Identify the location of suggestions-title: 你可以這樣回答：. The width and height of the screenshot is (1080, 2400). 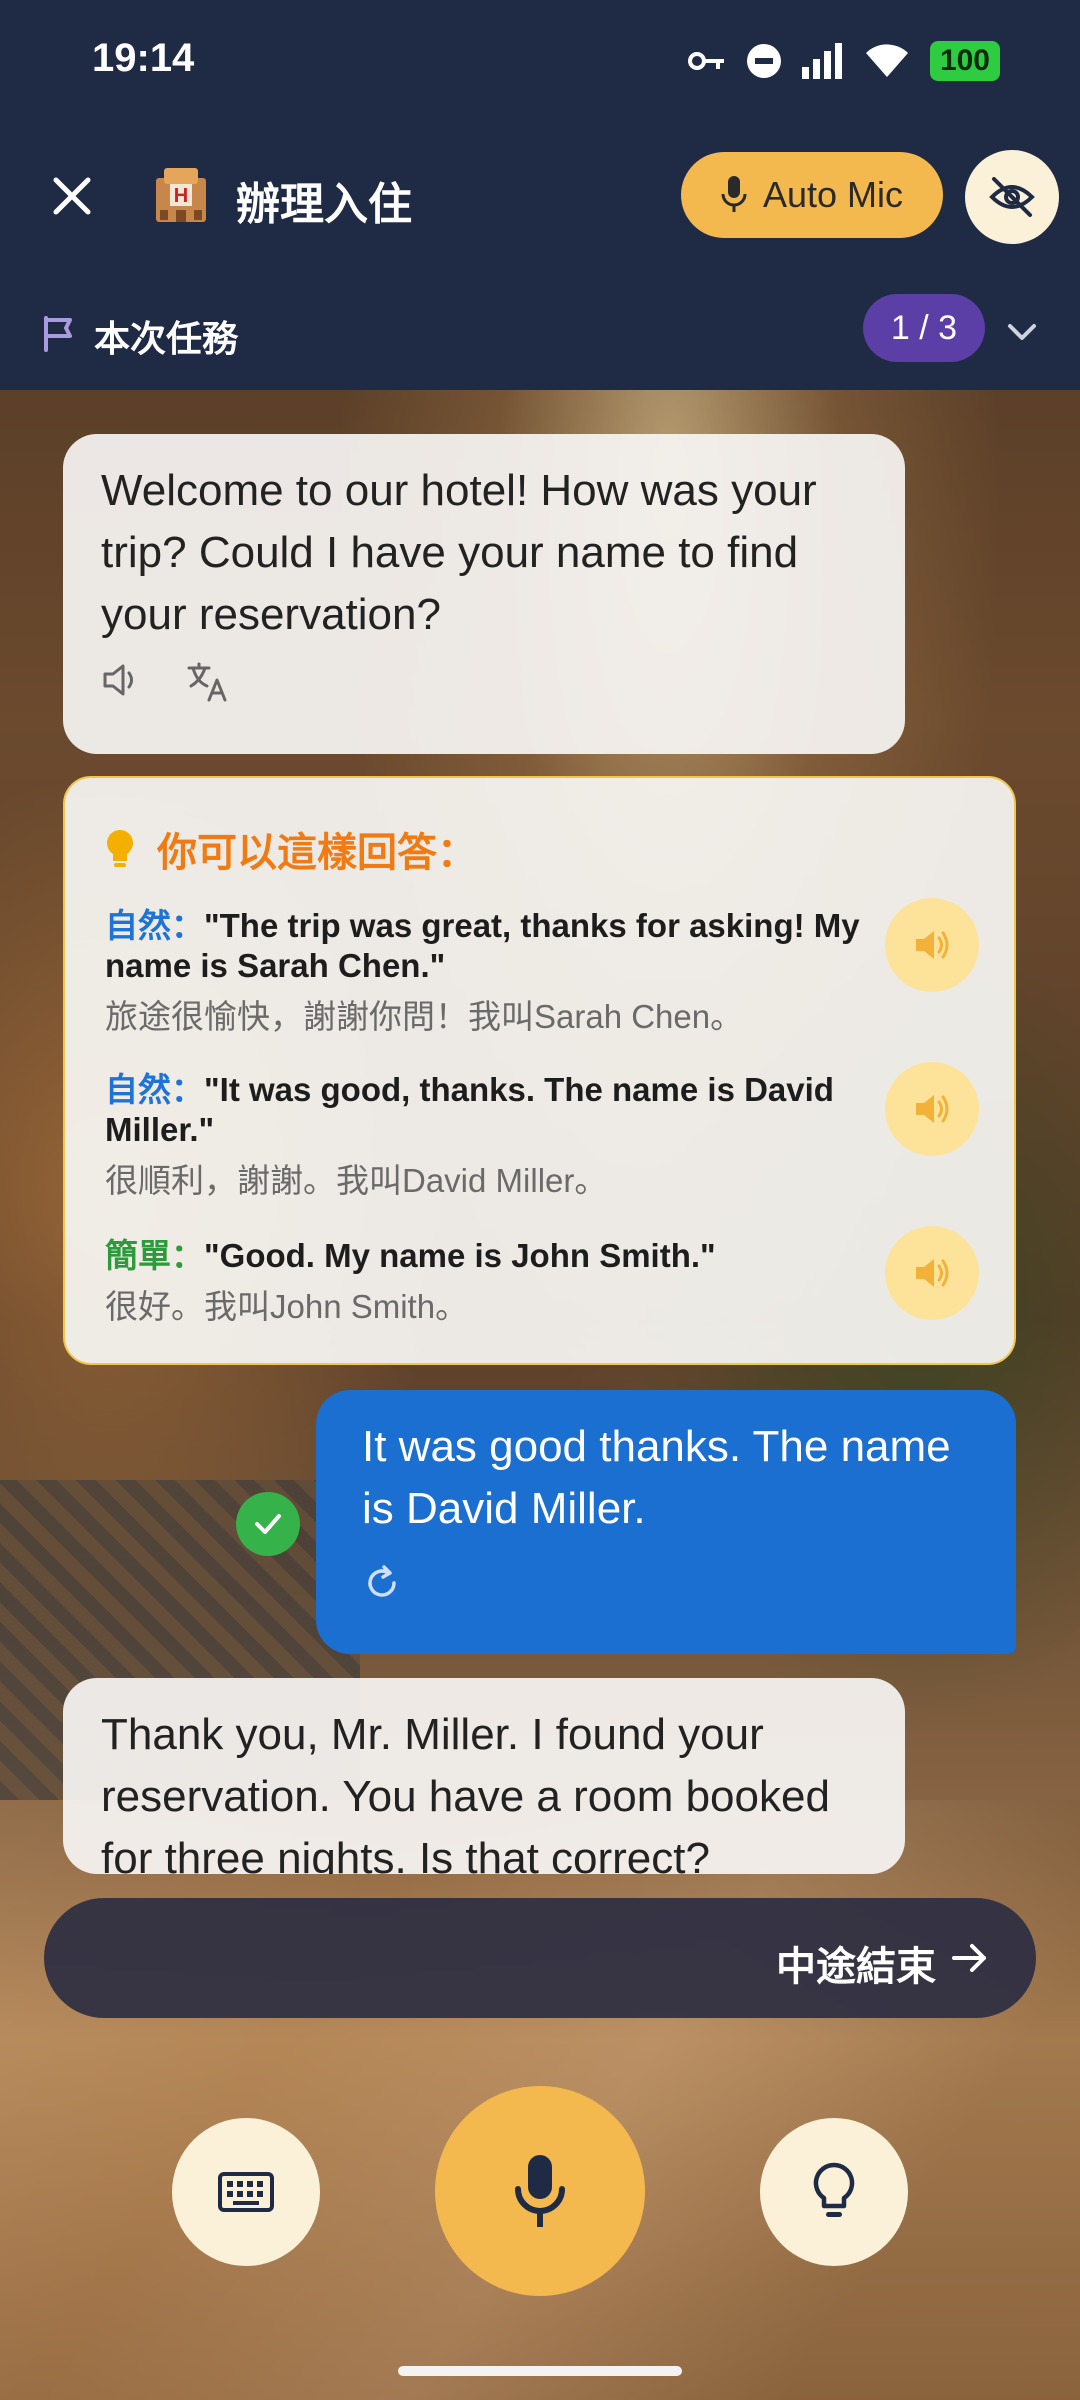
(291, 849).